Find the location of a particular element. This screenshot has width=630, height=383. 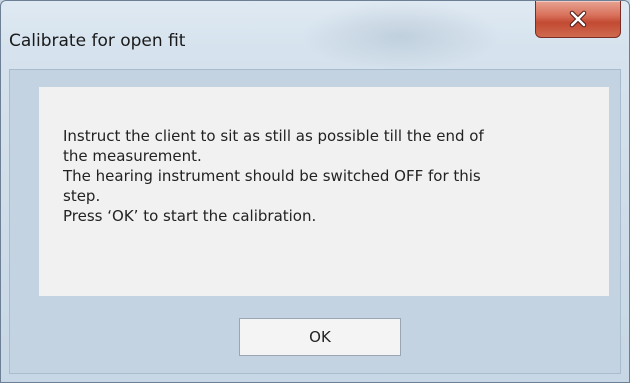

ok-button: OK is located at coordinates (320, 337).